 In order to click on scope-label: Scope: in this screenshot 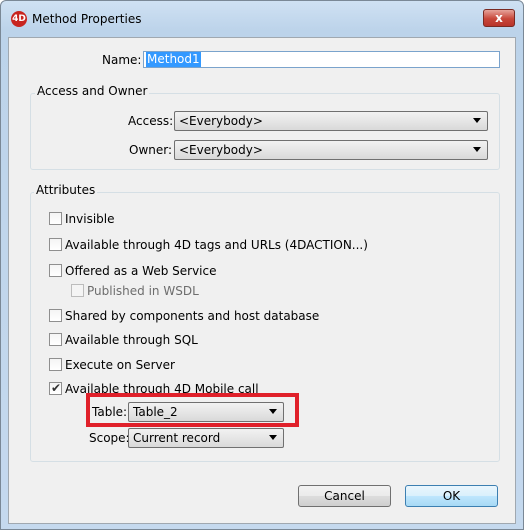, I will do `click(109, 438)`.